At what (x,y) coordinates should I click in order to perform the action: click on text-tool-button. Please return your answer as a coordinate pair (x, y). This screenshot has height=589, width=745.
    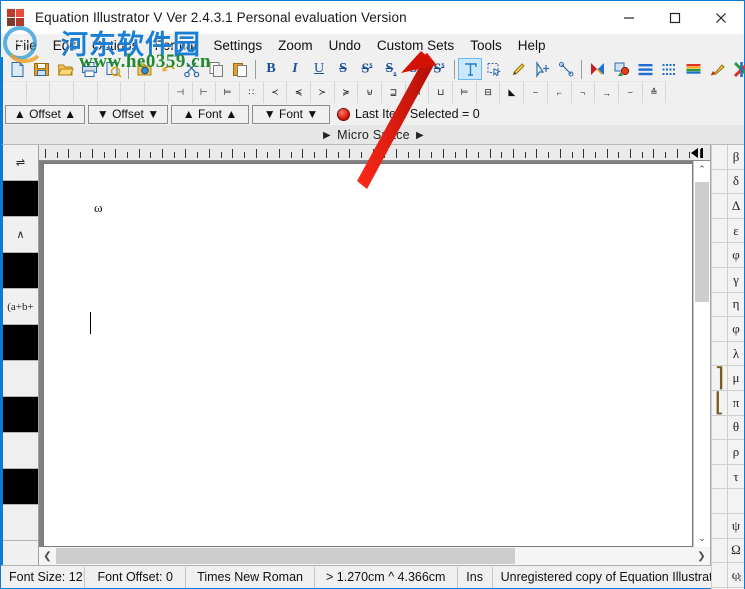
    Looking at the image, I should click on (470, 69).